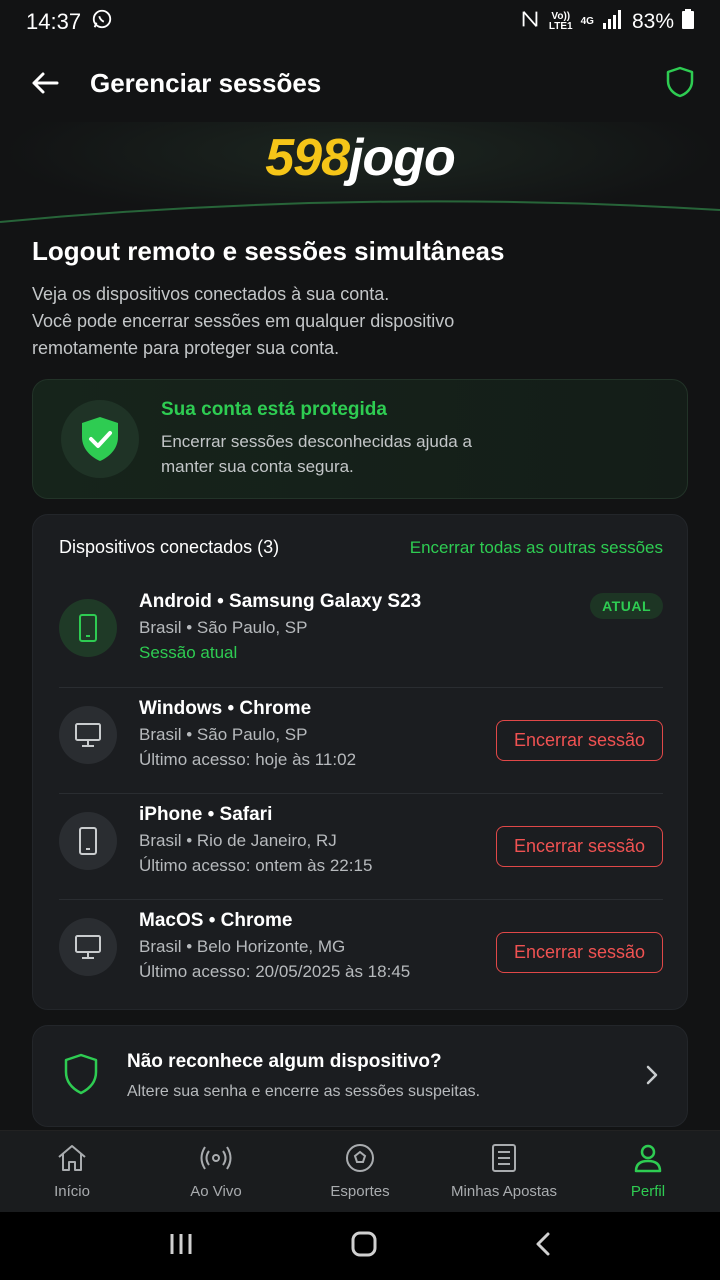  I want to click on back-button, so click(45, 83).